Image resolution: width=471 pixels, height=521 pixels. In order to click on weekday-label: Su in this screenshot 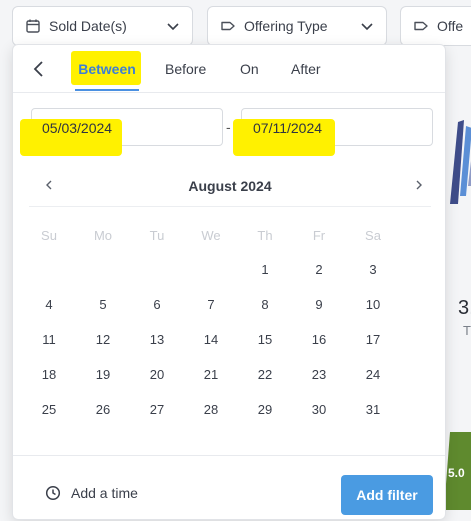, I will do `click(49, 235)`.